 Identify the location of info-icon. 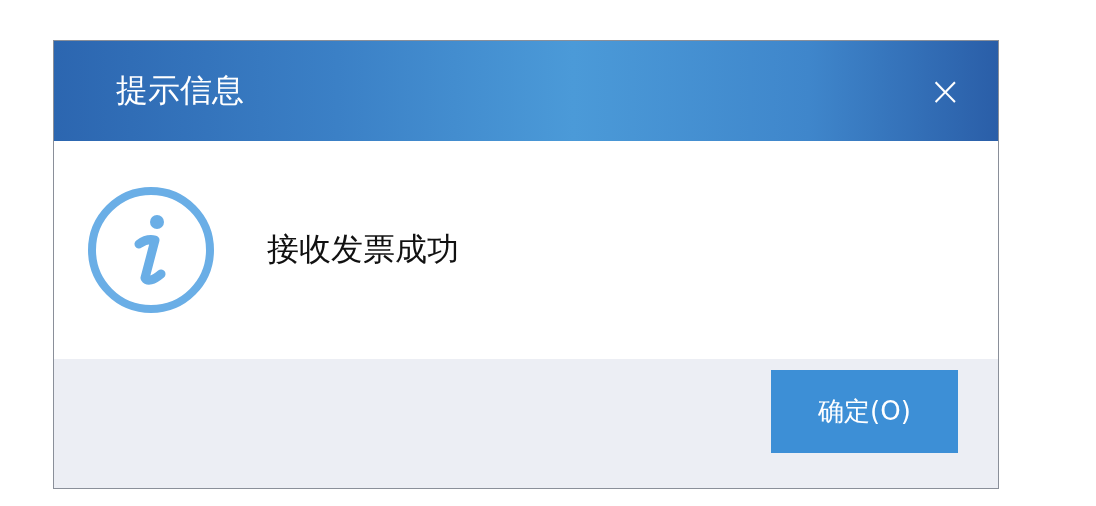
(151, 250).